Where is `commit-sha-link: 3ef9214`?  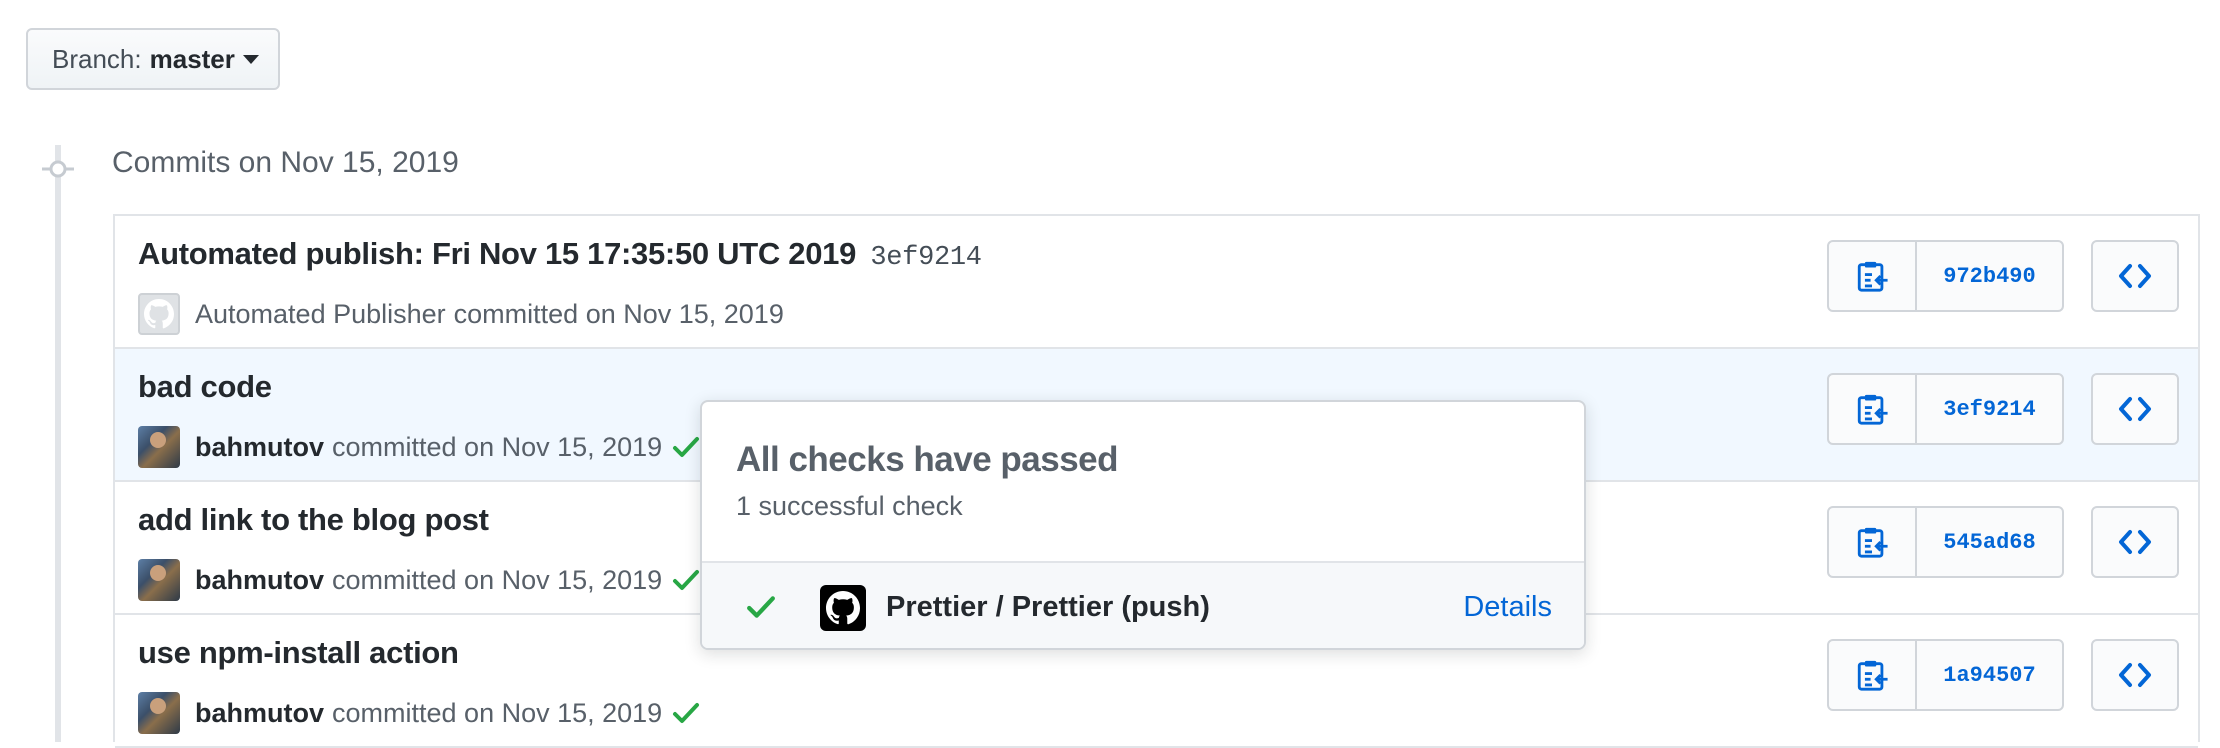 commit-sha-link: 3ef9214 is located at coordinates (1989, 409).